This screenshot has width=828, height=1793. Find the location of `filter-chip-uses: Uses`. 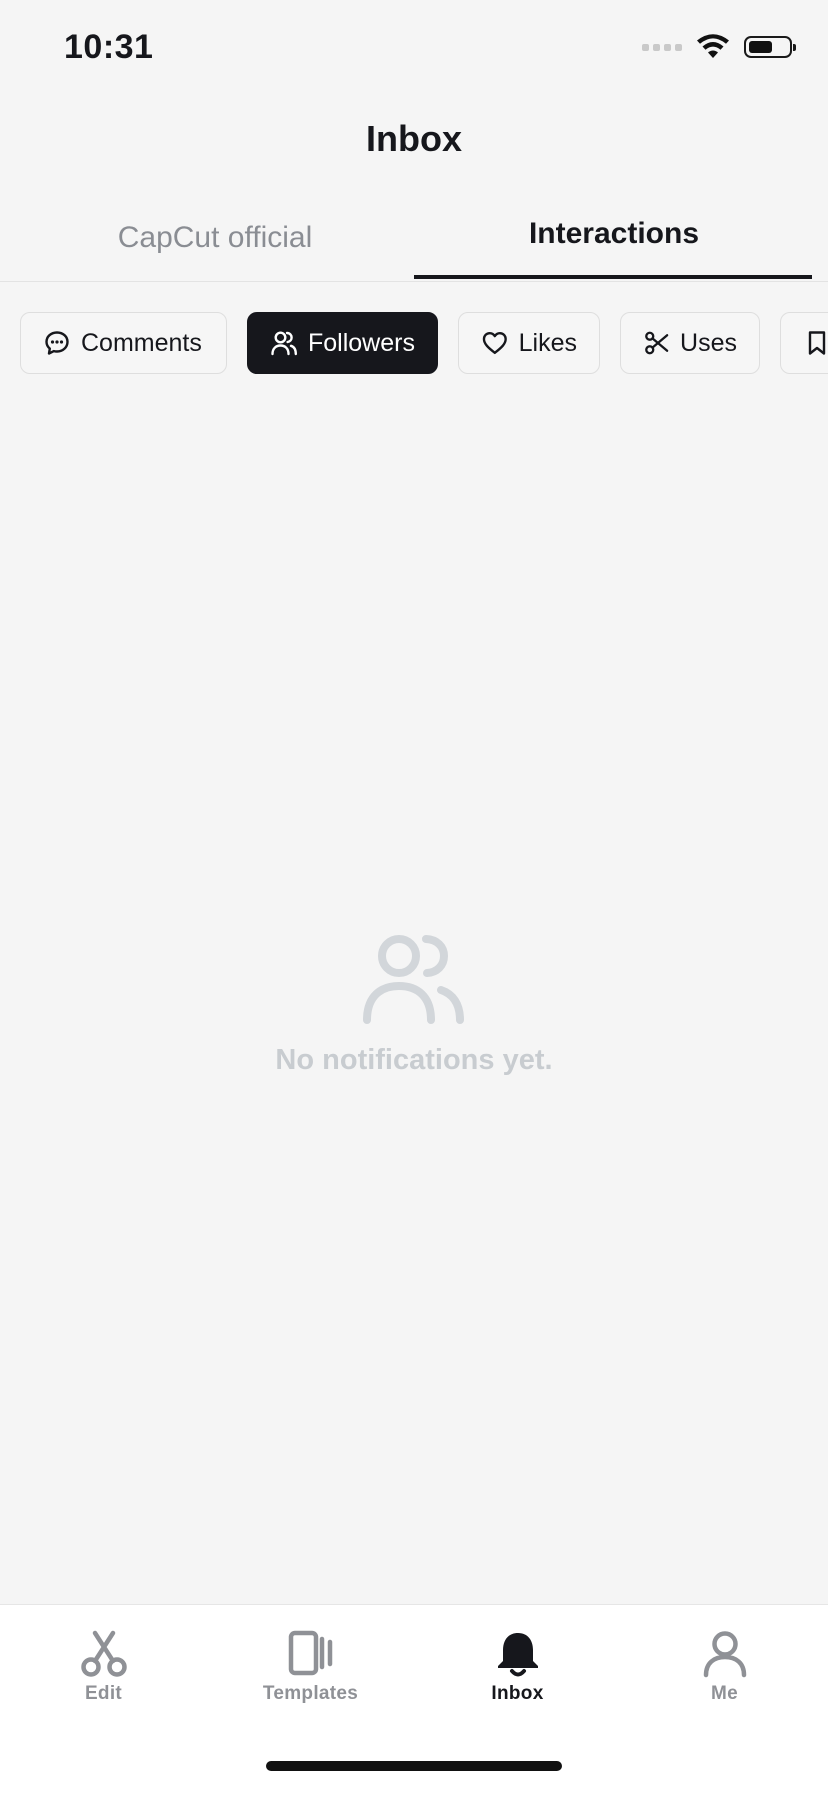

filter-chip-uses: Uses is located at coordinates (690, 343).